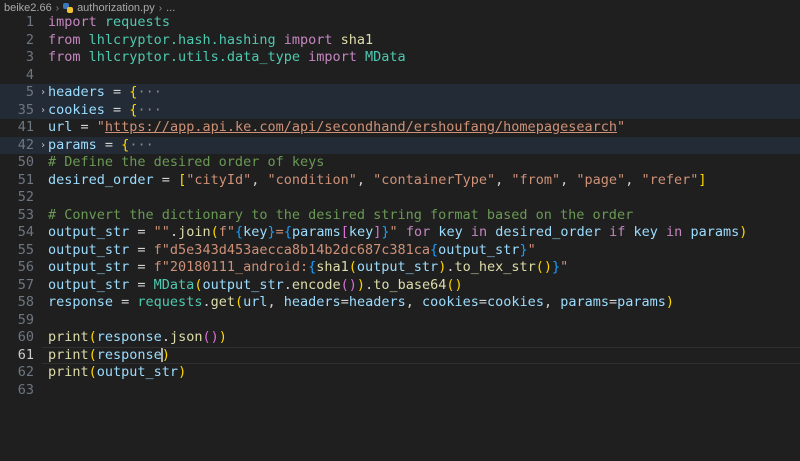 Image resolution: width=800 pixels, height=461 pixels. What do you see at coordinates (400, 321) in the screenshot?
I see `code-line: 59` at bounding box center [400, 321].